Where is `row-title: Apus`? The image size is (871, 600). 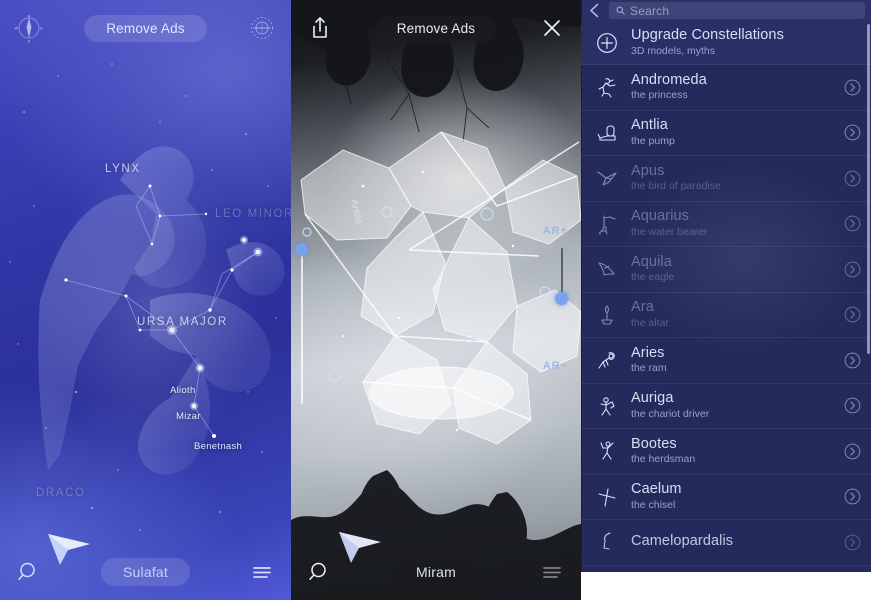
row-title: Apus is located at coordinates (648, 170).